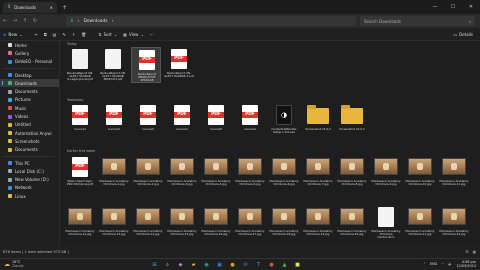  Describe the element at coordinates (80, 223) in the screenshot. I see `file-item: Montessori Academy Childcare-12.jpg` at that location.